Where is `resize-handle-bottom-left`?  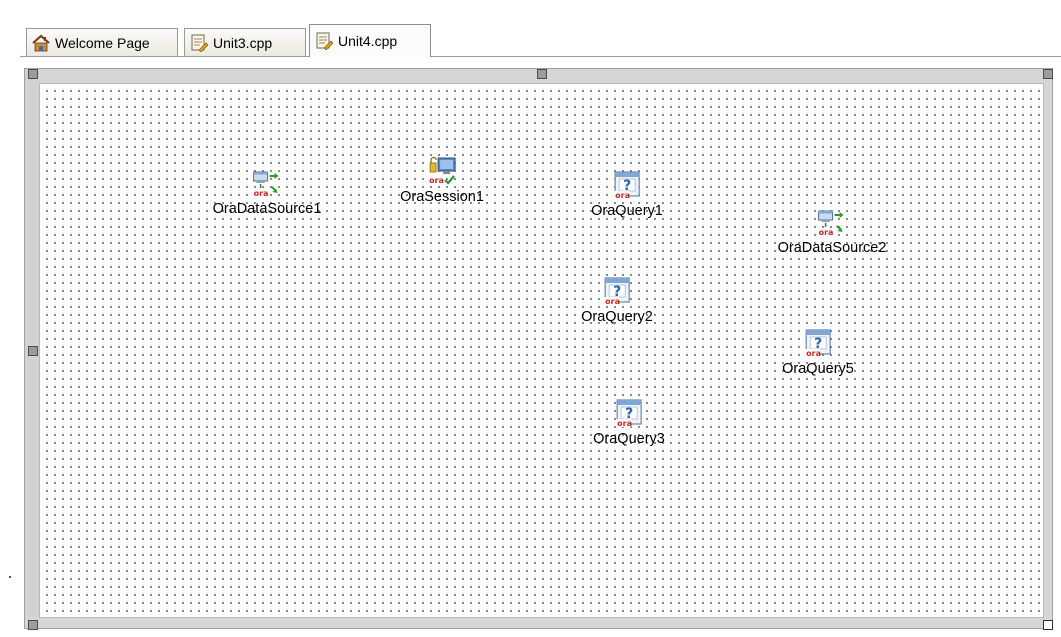
resize-handle-bottom-left is located at coordinates (33, 625).